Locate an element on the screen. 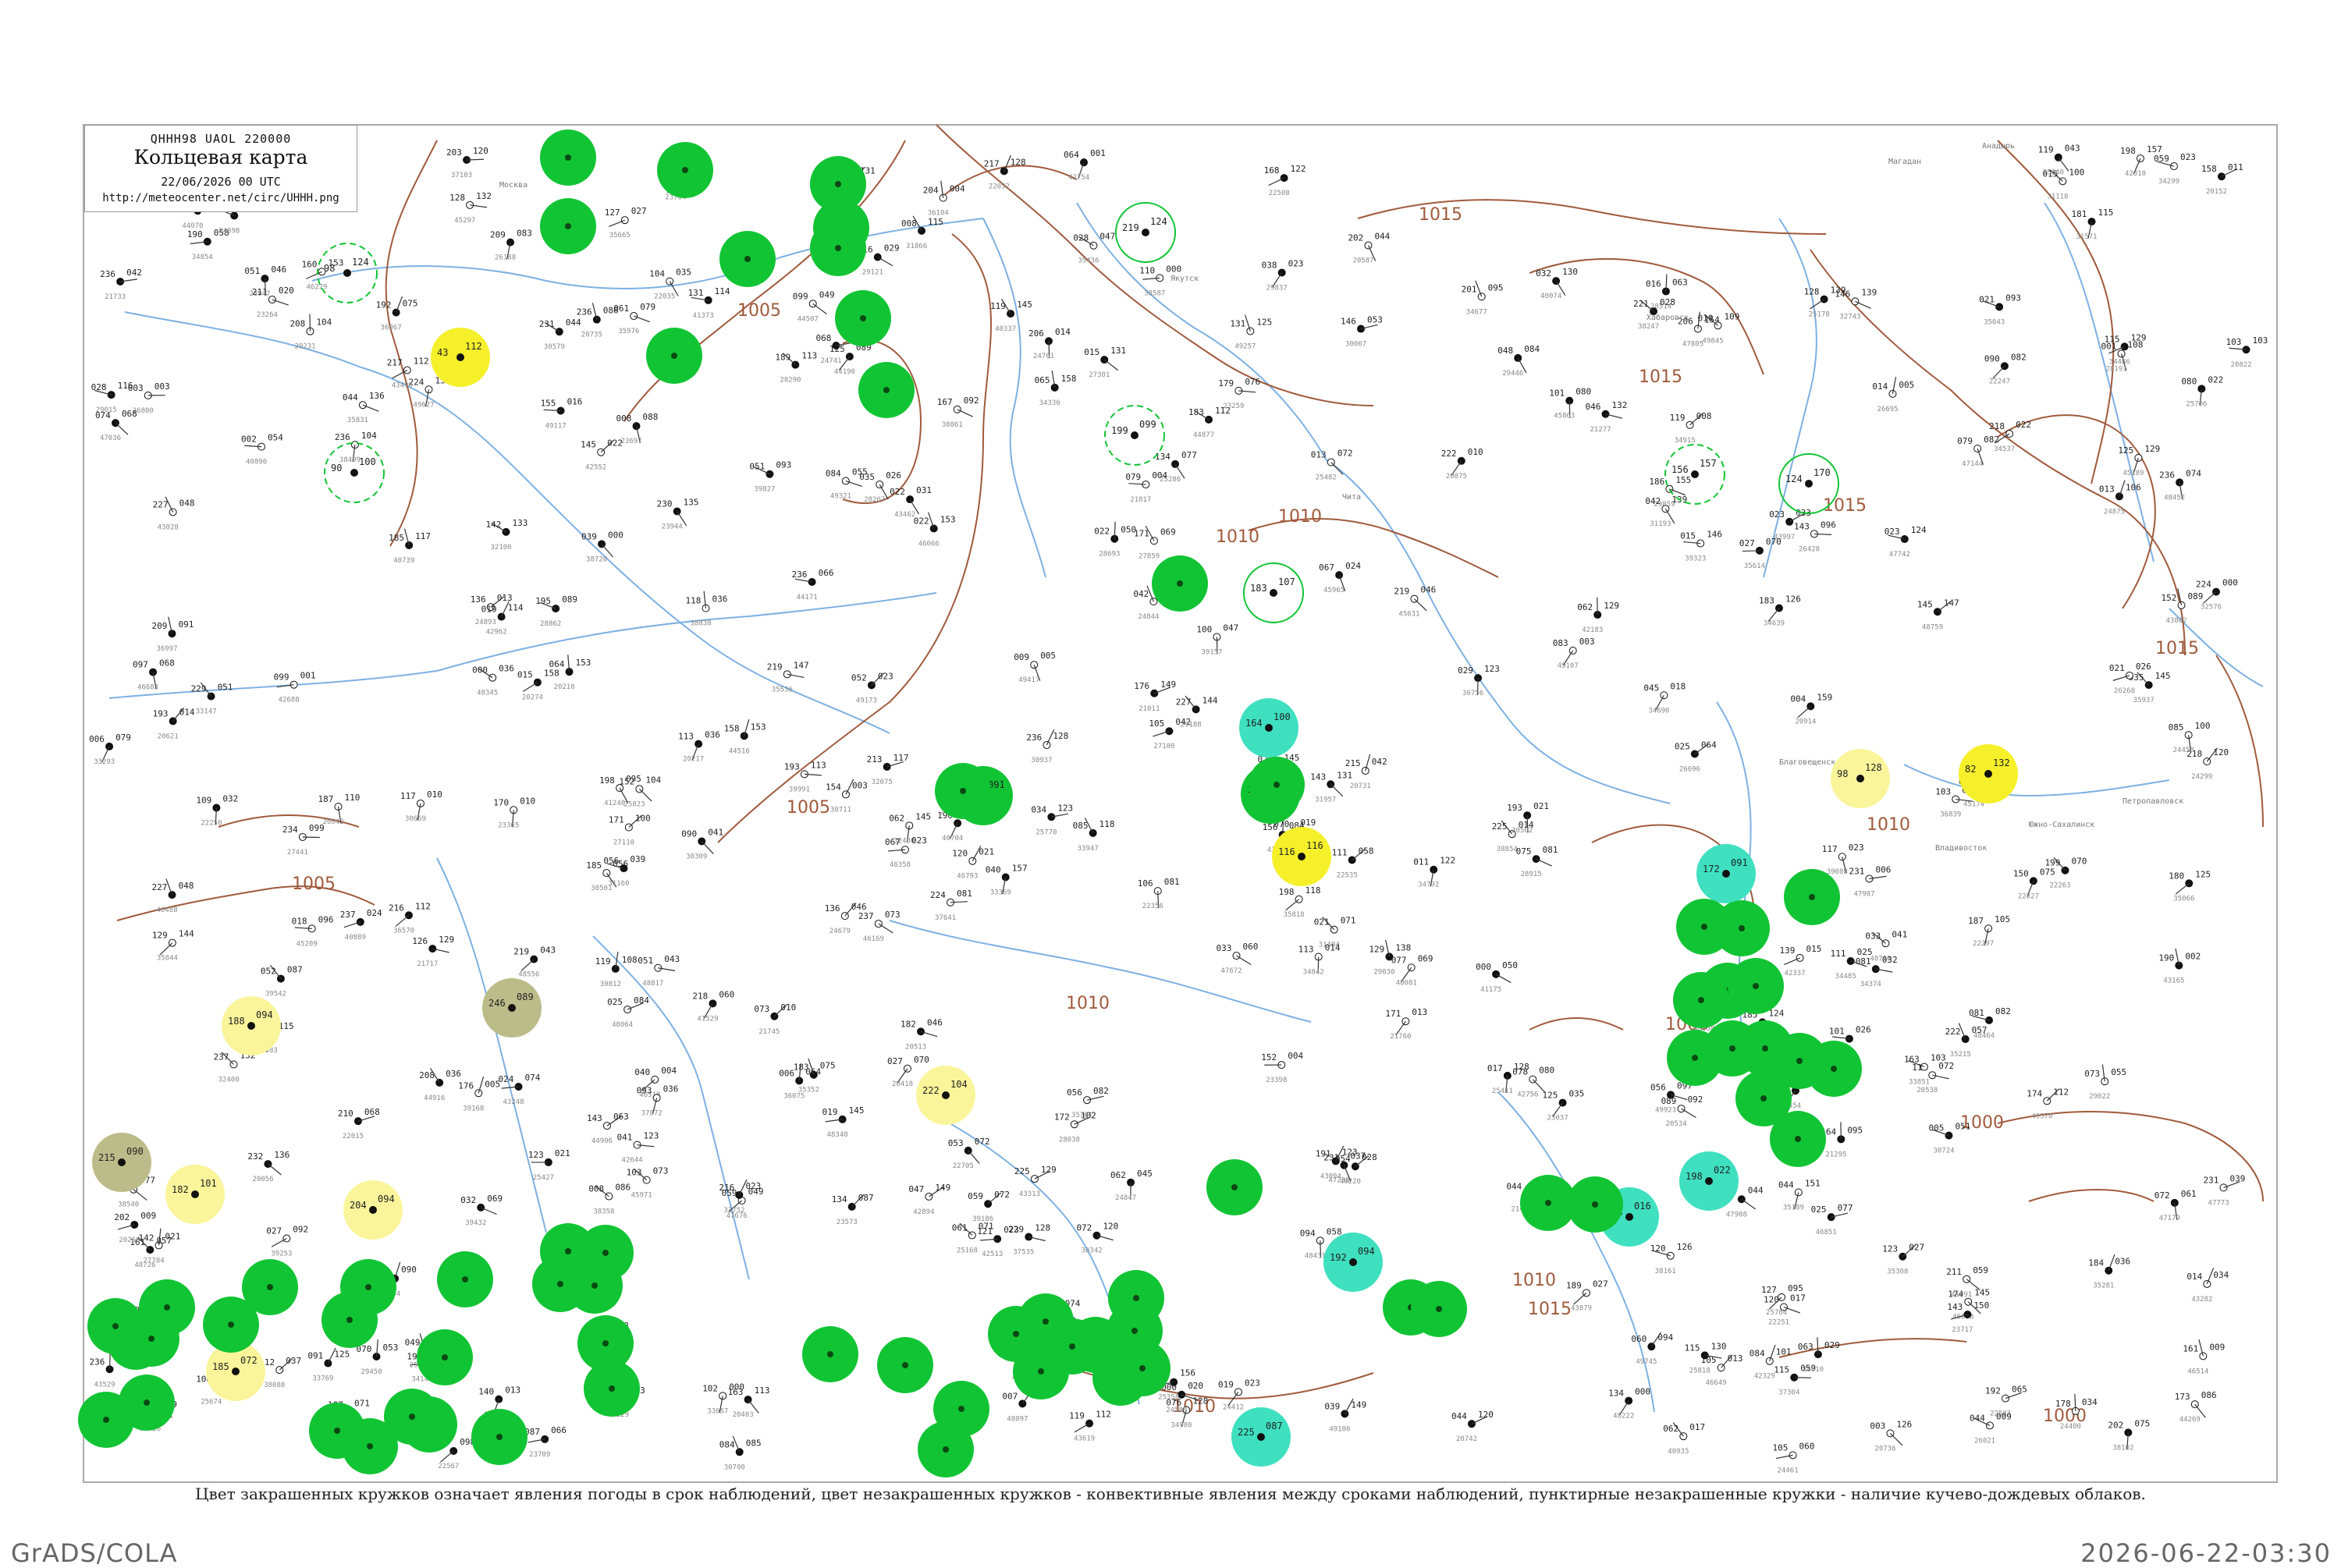 The width and height of the screenshot is (2341, 1568). station-reading: 027 is located at coordinates (274, 1231).